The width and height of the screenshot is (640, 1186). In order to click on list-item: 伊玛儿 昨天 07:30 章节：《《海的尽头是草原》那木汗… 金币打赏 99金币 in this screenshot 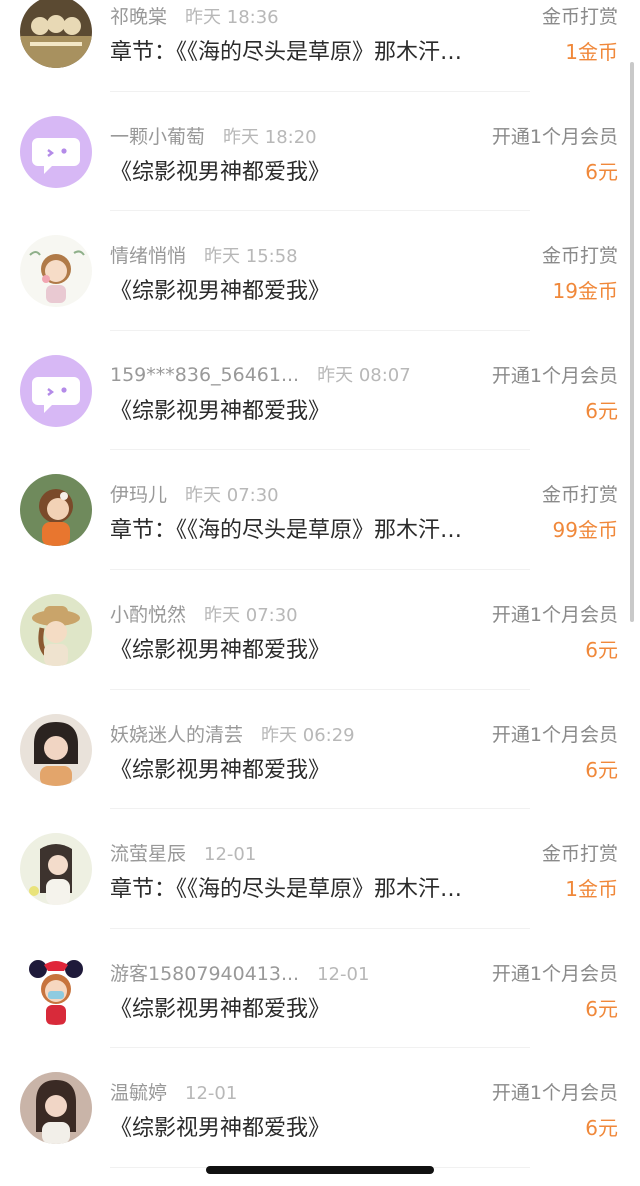, I will do `click(320, 510)`.